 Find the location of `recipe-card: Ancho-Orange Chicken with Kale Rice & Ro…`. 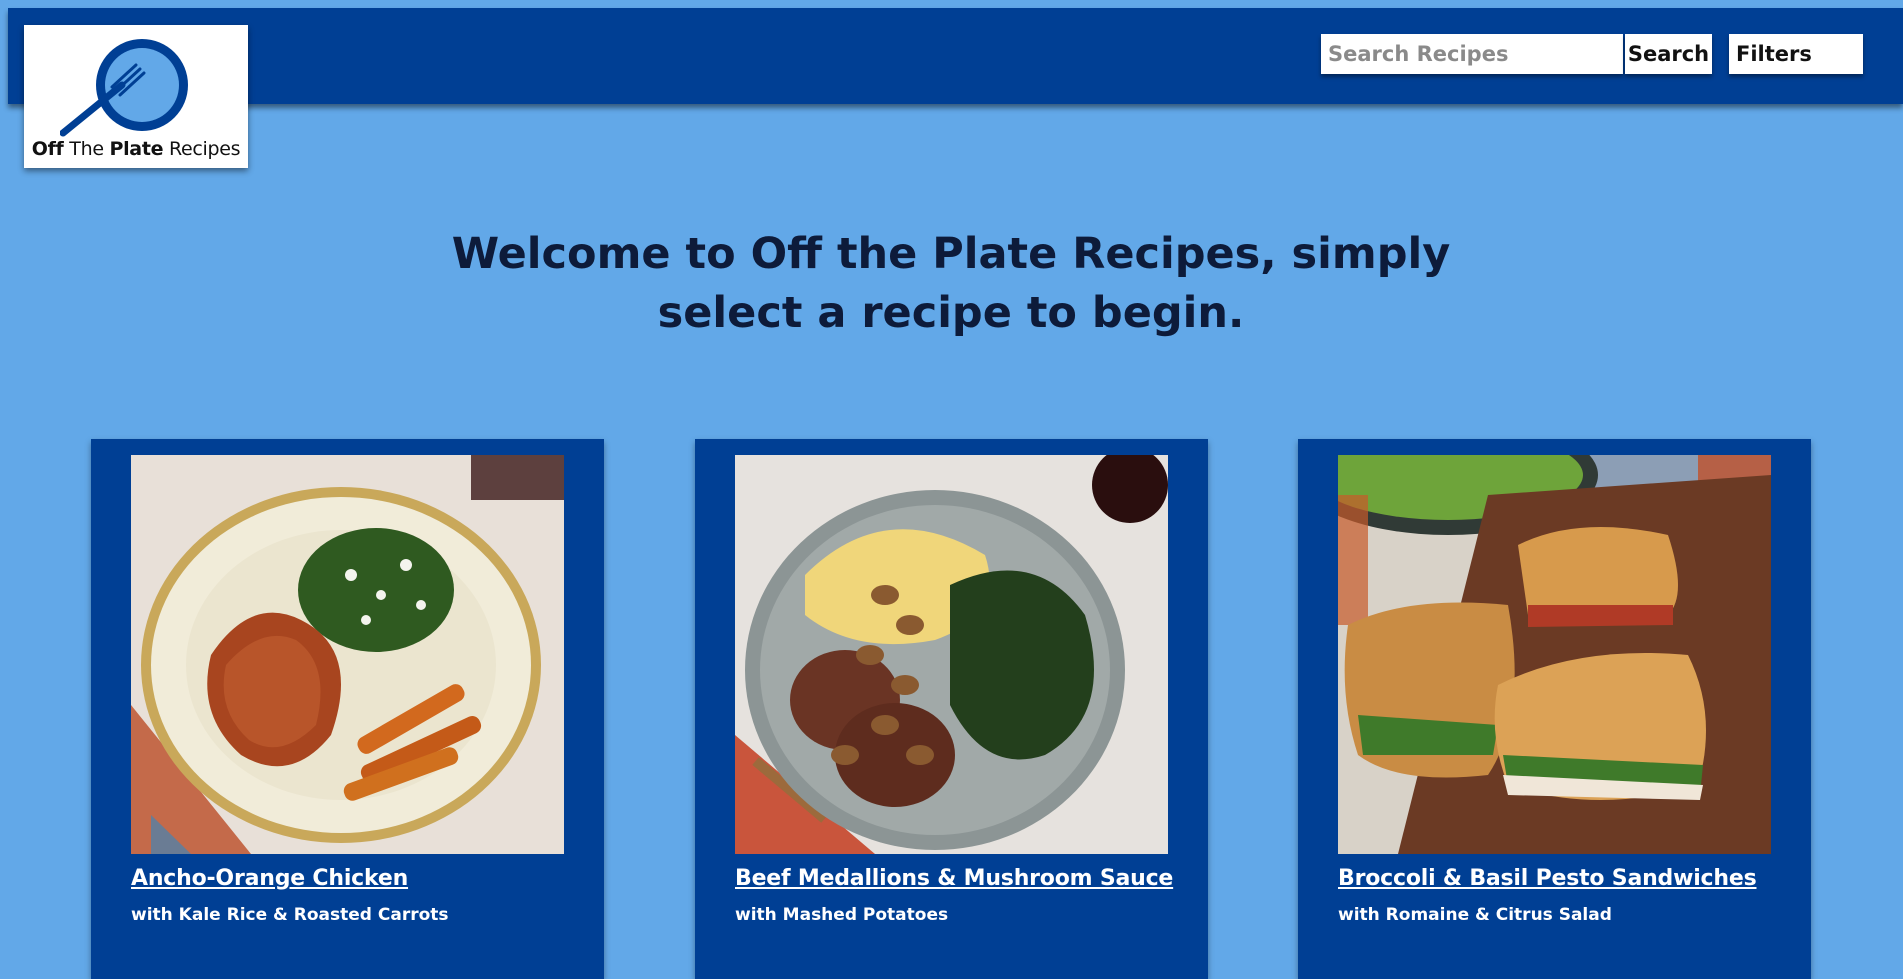

recipe-card: Ancho-Orange Chicken with Kale Rice & Ro… is located at coordinates (347, 709).